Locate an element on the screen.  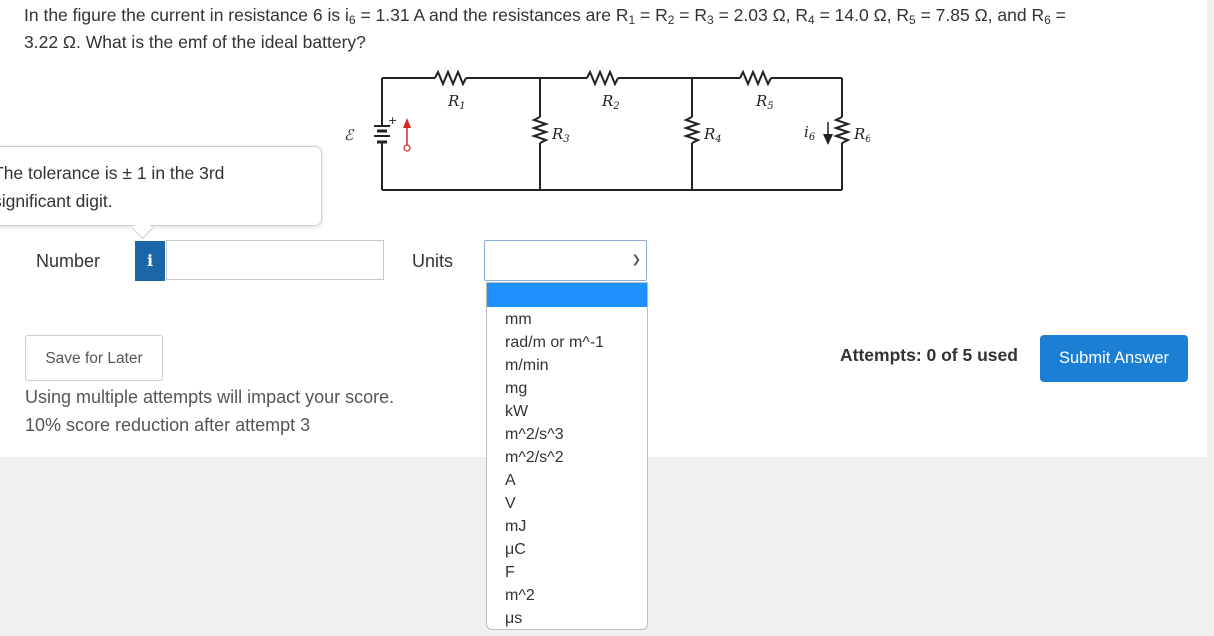
svg-text: ℰ is located at coordinates (349, 135).